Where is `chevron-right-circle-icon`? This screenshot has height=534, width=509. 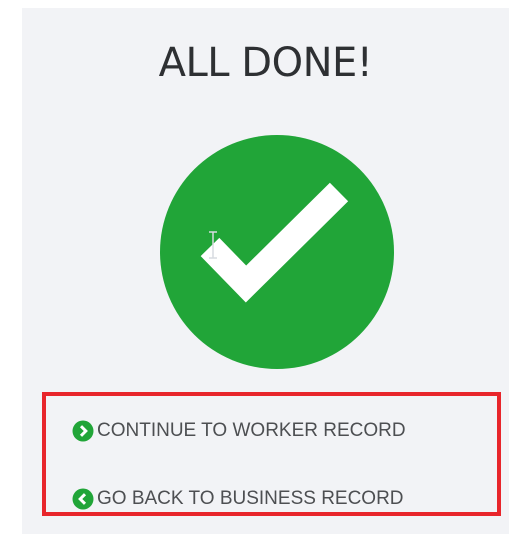
chevron-right-circle-icon is located at coordinates (83, 431).